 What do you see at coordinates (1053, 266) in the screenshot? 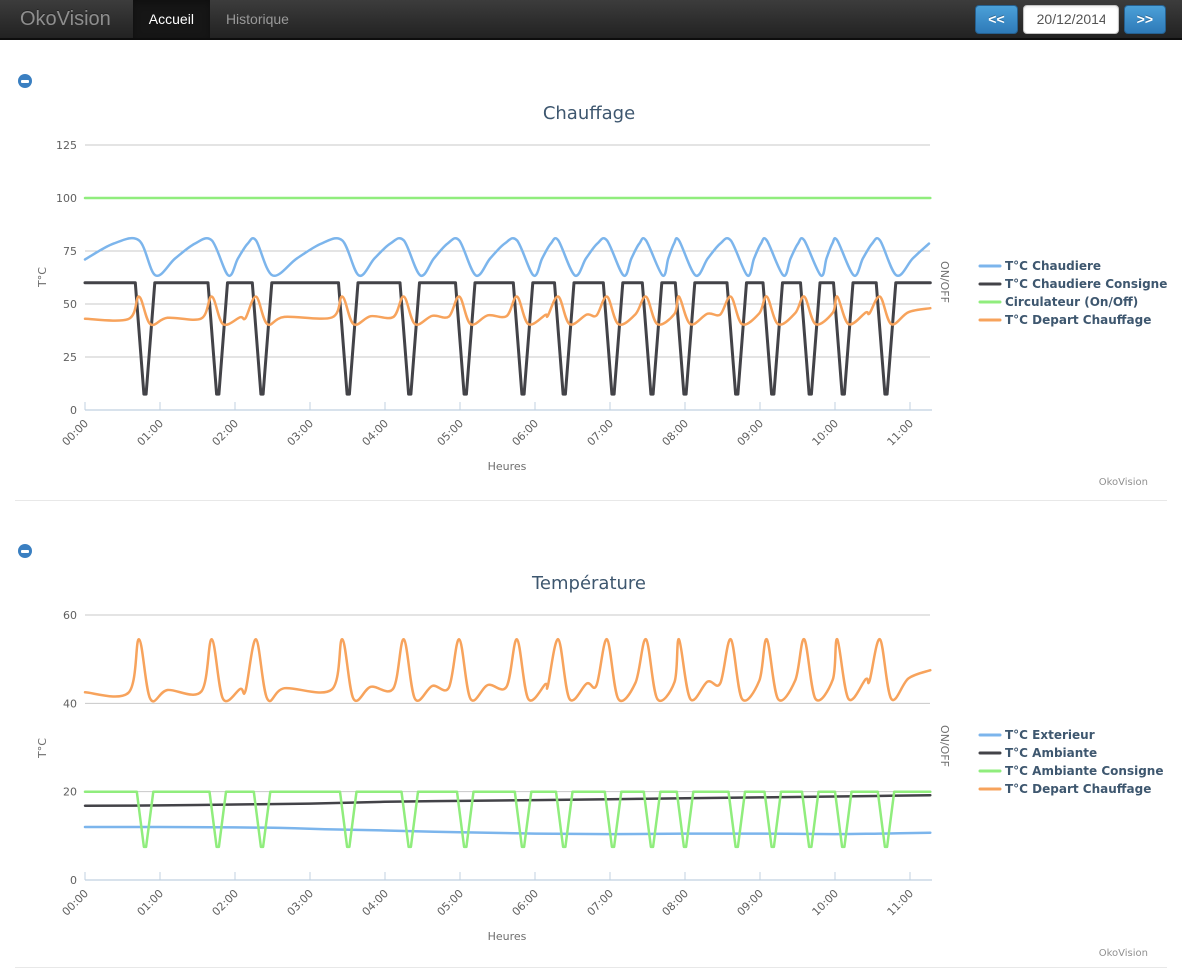
I see `legend-label: T°C Chaudiere` at bounding box center [1053, 266].